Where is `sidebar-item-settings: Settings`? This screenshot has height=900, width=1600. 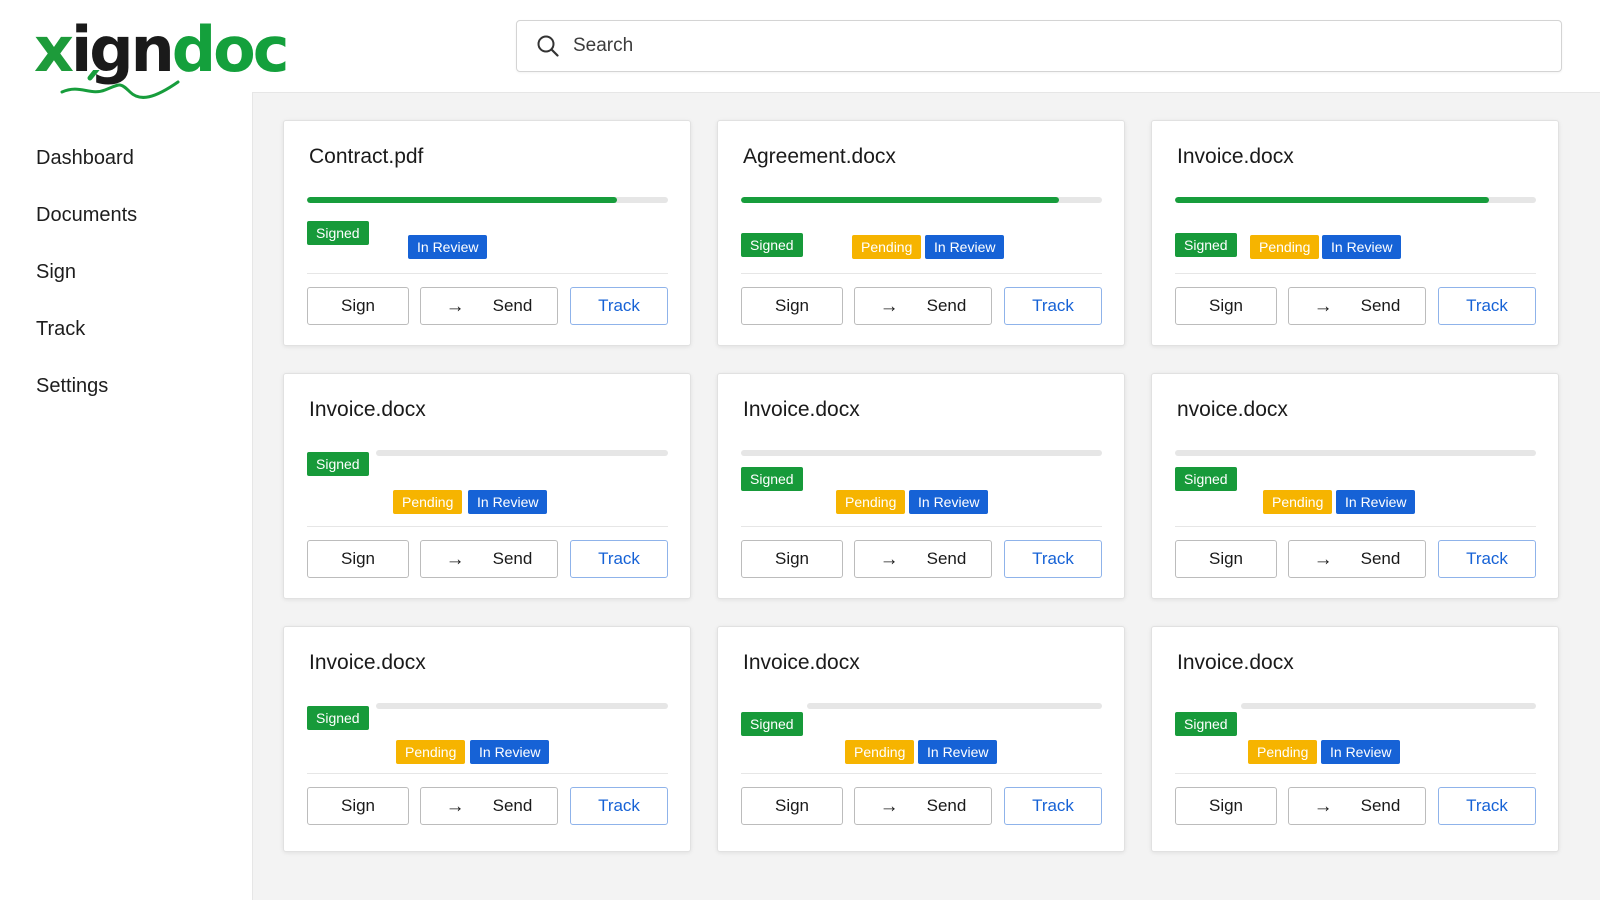 sidebar-item-settings: Settings is located at coordinates (126, 386).